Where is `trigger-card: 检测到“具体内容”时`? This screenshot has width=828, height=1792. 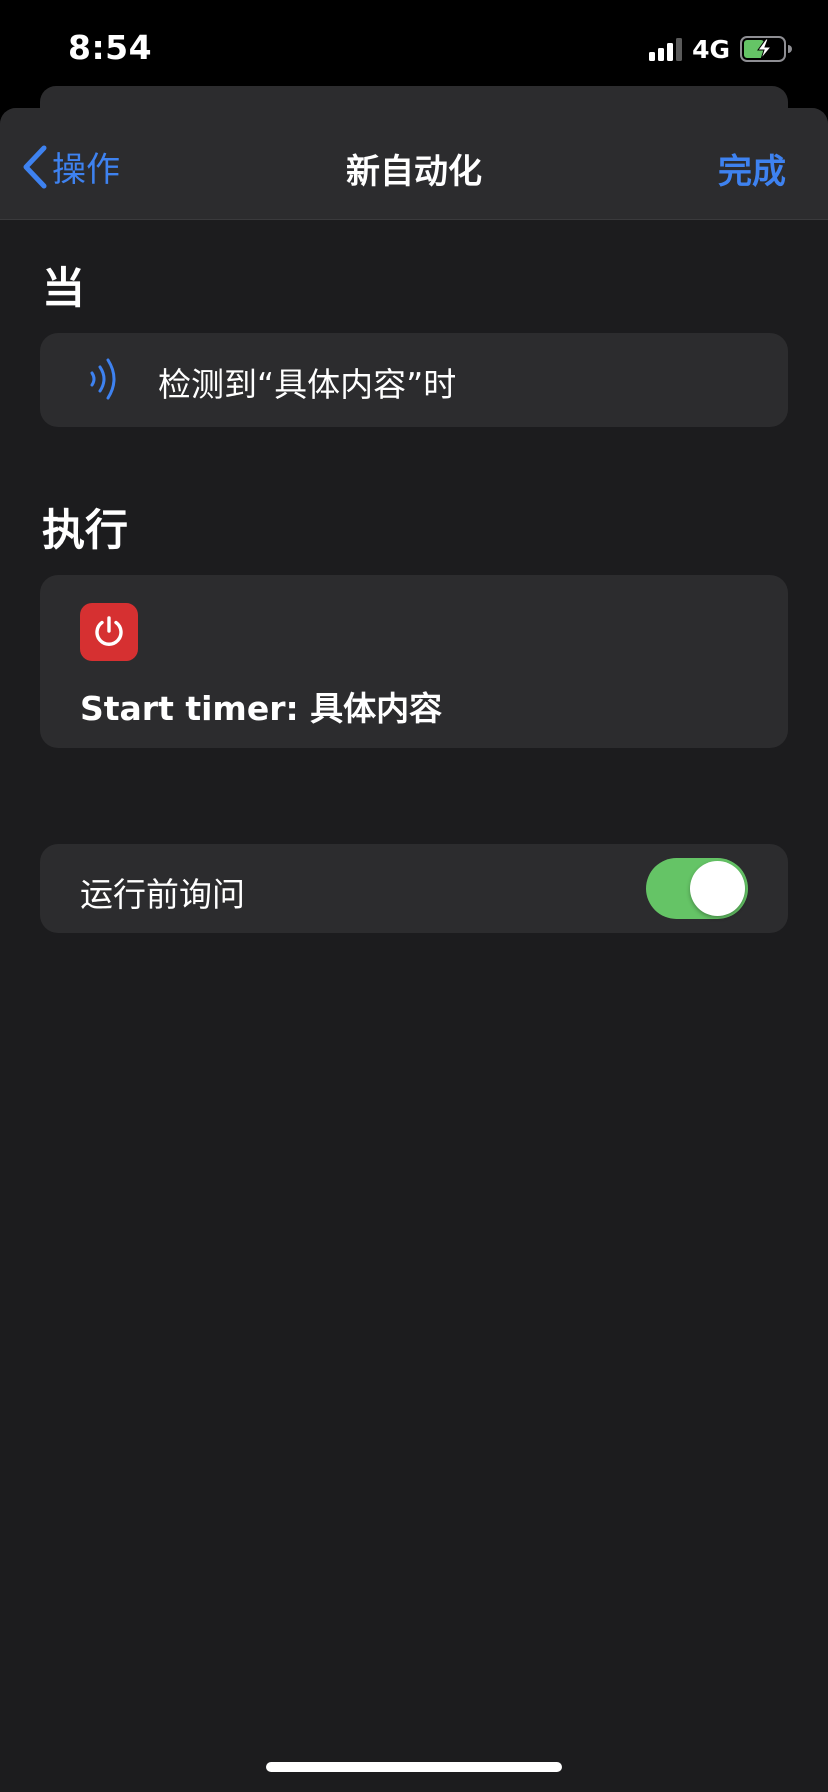 trigger-card: 检测到“具体内容”时 is located at coordinates (414, 380).